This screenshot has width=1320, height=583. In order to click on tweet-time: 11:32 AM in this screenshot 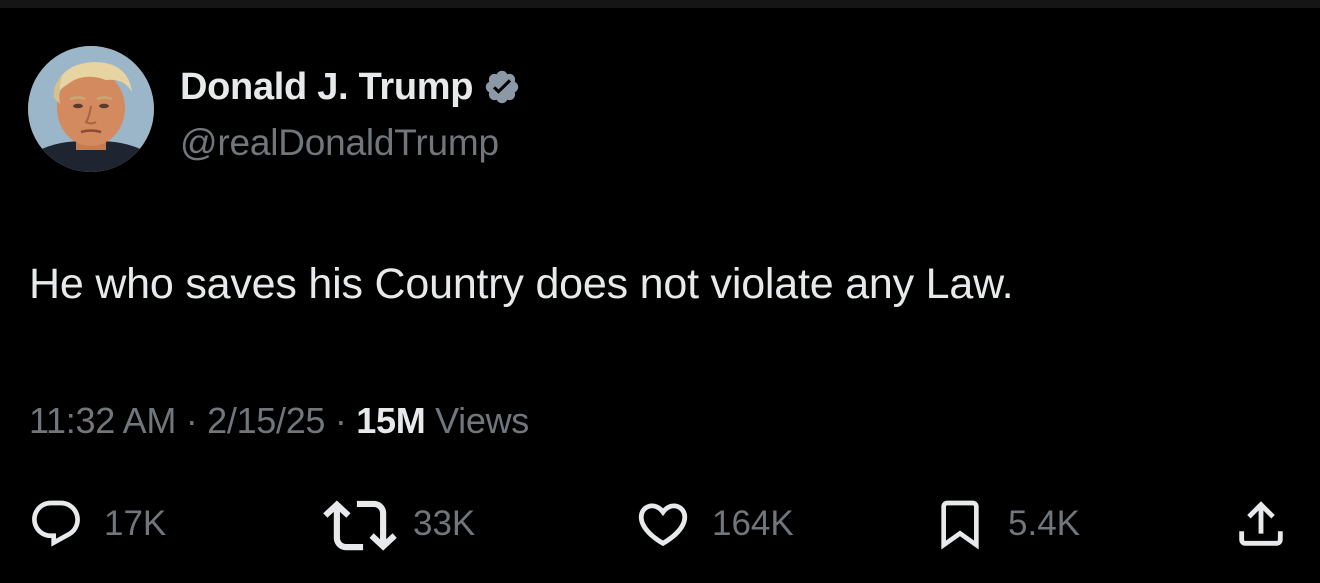, I will do `click(102, 420)`.